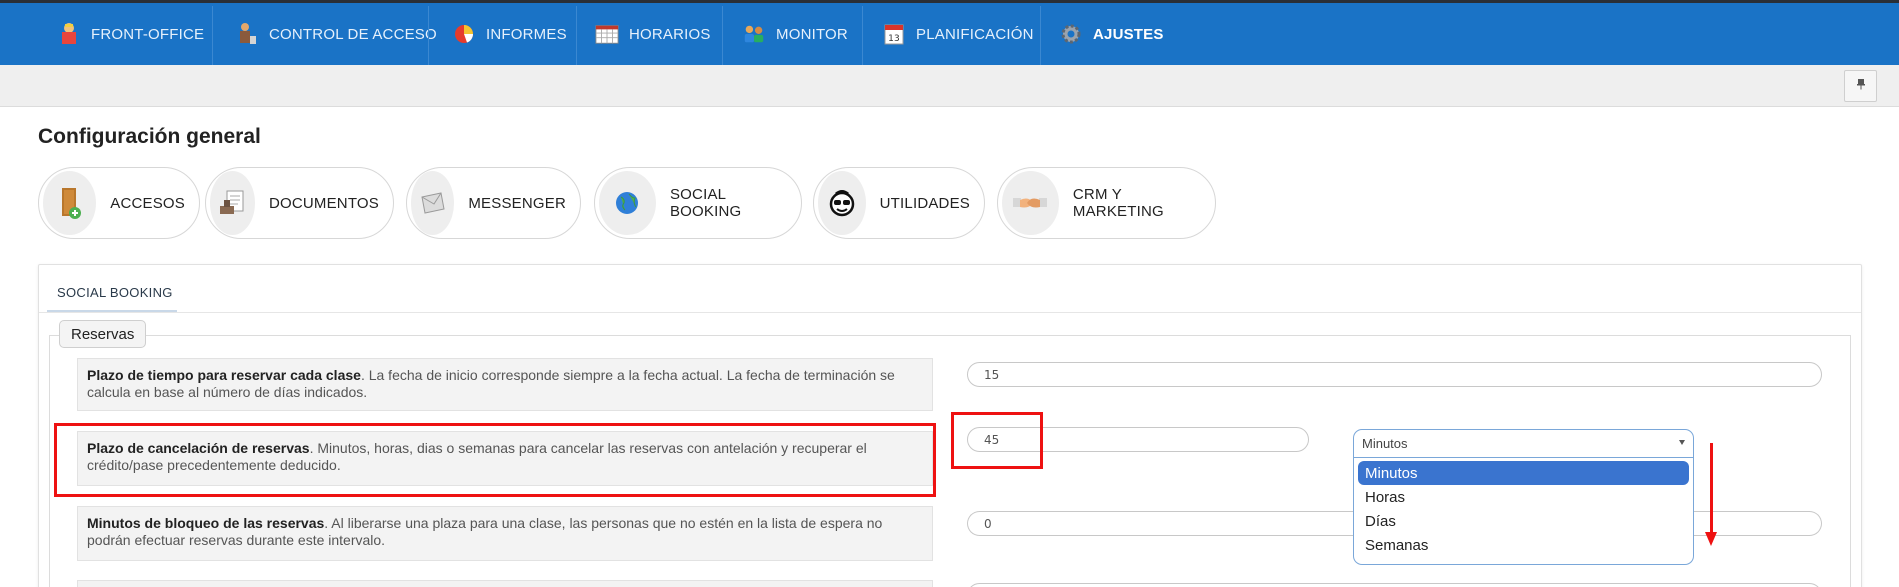 The height and width of the screenshot is (587, 1899). I want to click on page-title: Configuración general, so click(149, 136).